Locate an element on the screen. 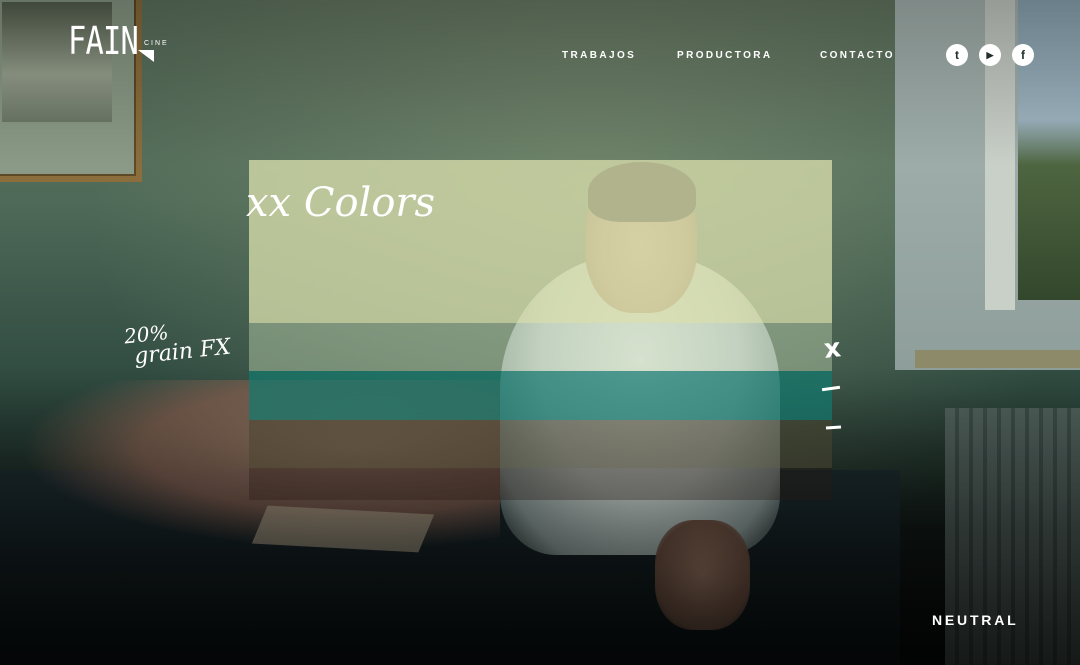 This screenshot has height=665, width=1080. youtube-icon: ▶ is located at coordinates (990, 55).